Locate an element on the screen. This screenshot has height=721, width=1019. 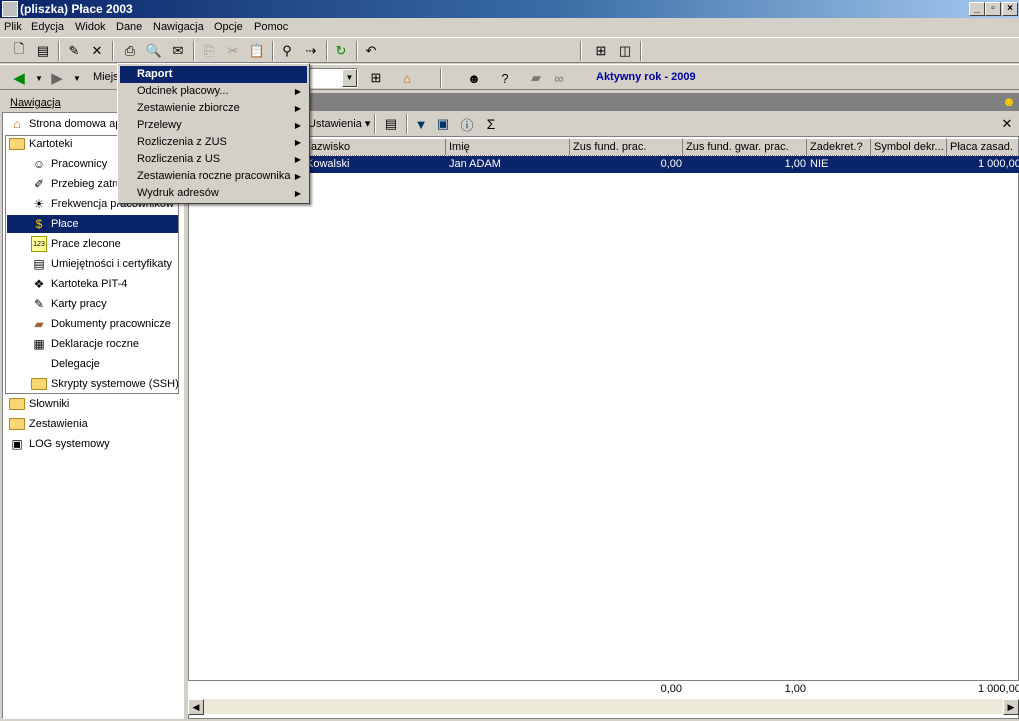
menu-item-zestawienia-roczne: Zestawienia roczne pracownika ▶ is located at coordinates (213, 176).